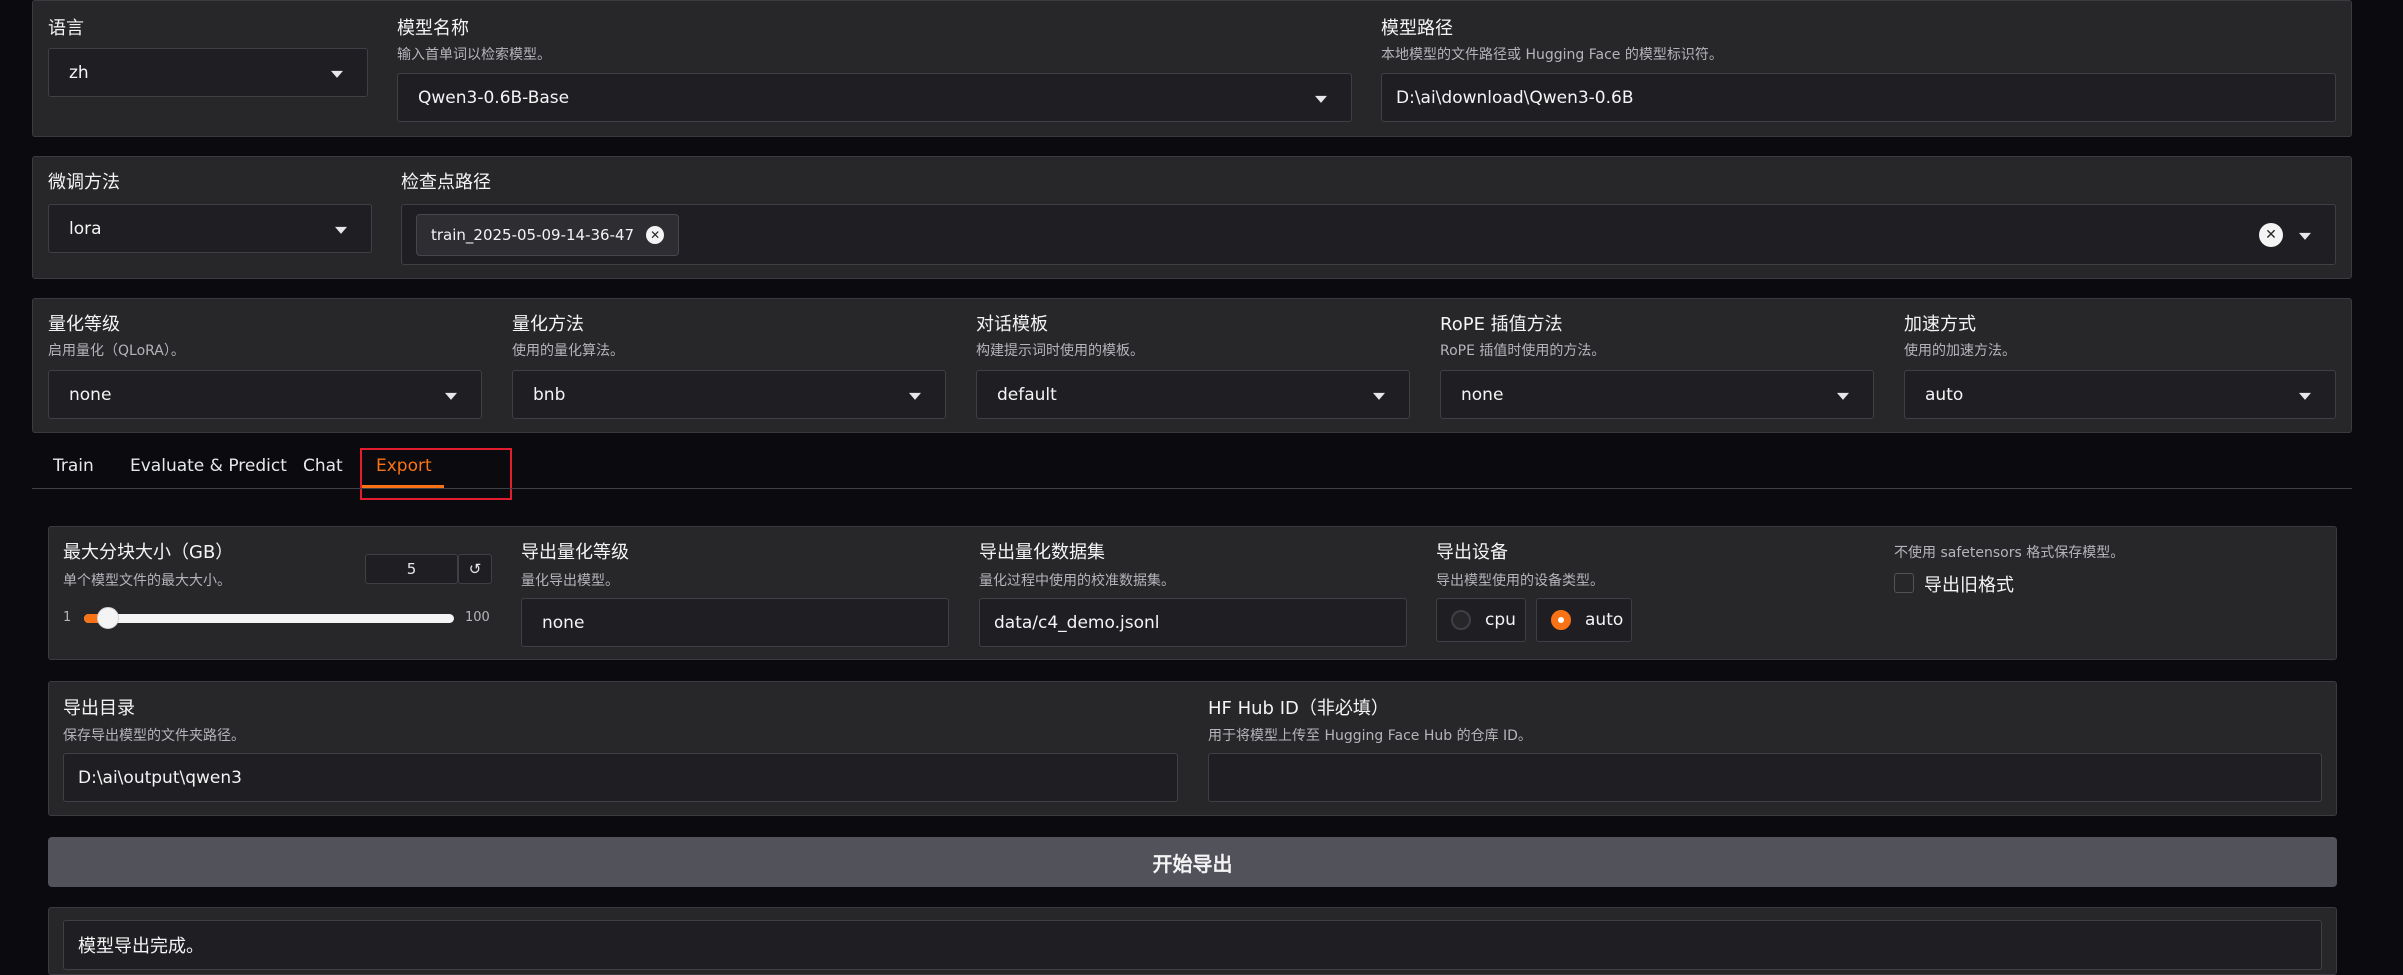  Describe the element at coordinates (436, 474) in the screenshot. I see `tab-highlight-box` at that location.